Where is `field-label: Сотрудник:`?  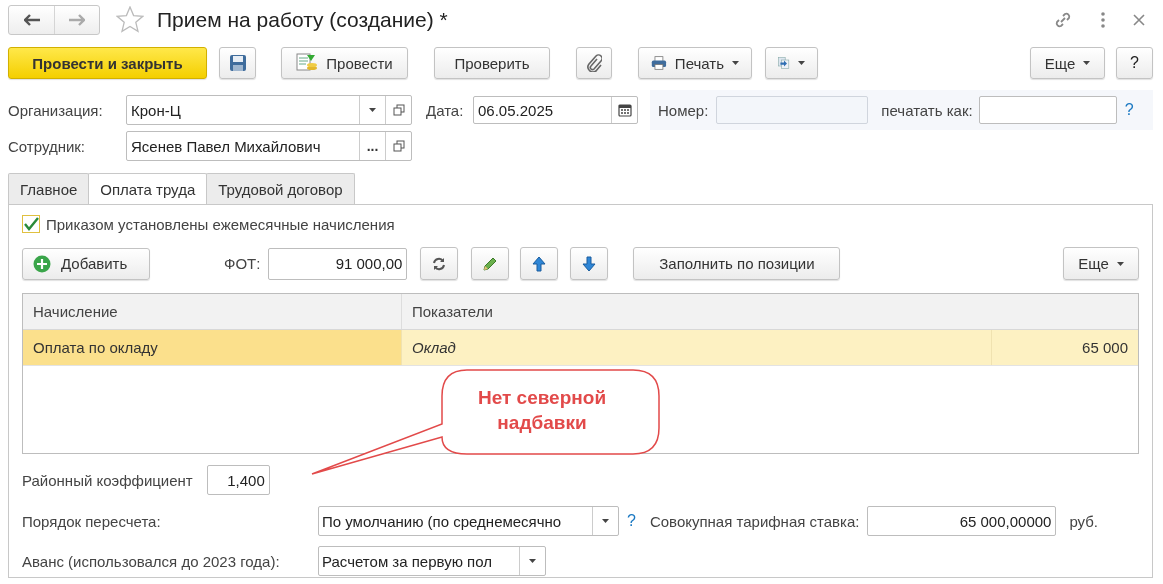 field-label: Сотрудник: is located at coordinates (47, 146).